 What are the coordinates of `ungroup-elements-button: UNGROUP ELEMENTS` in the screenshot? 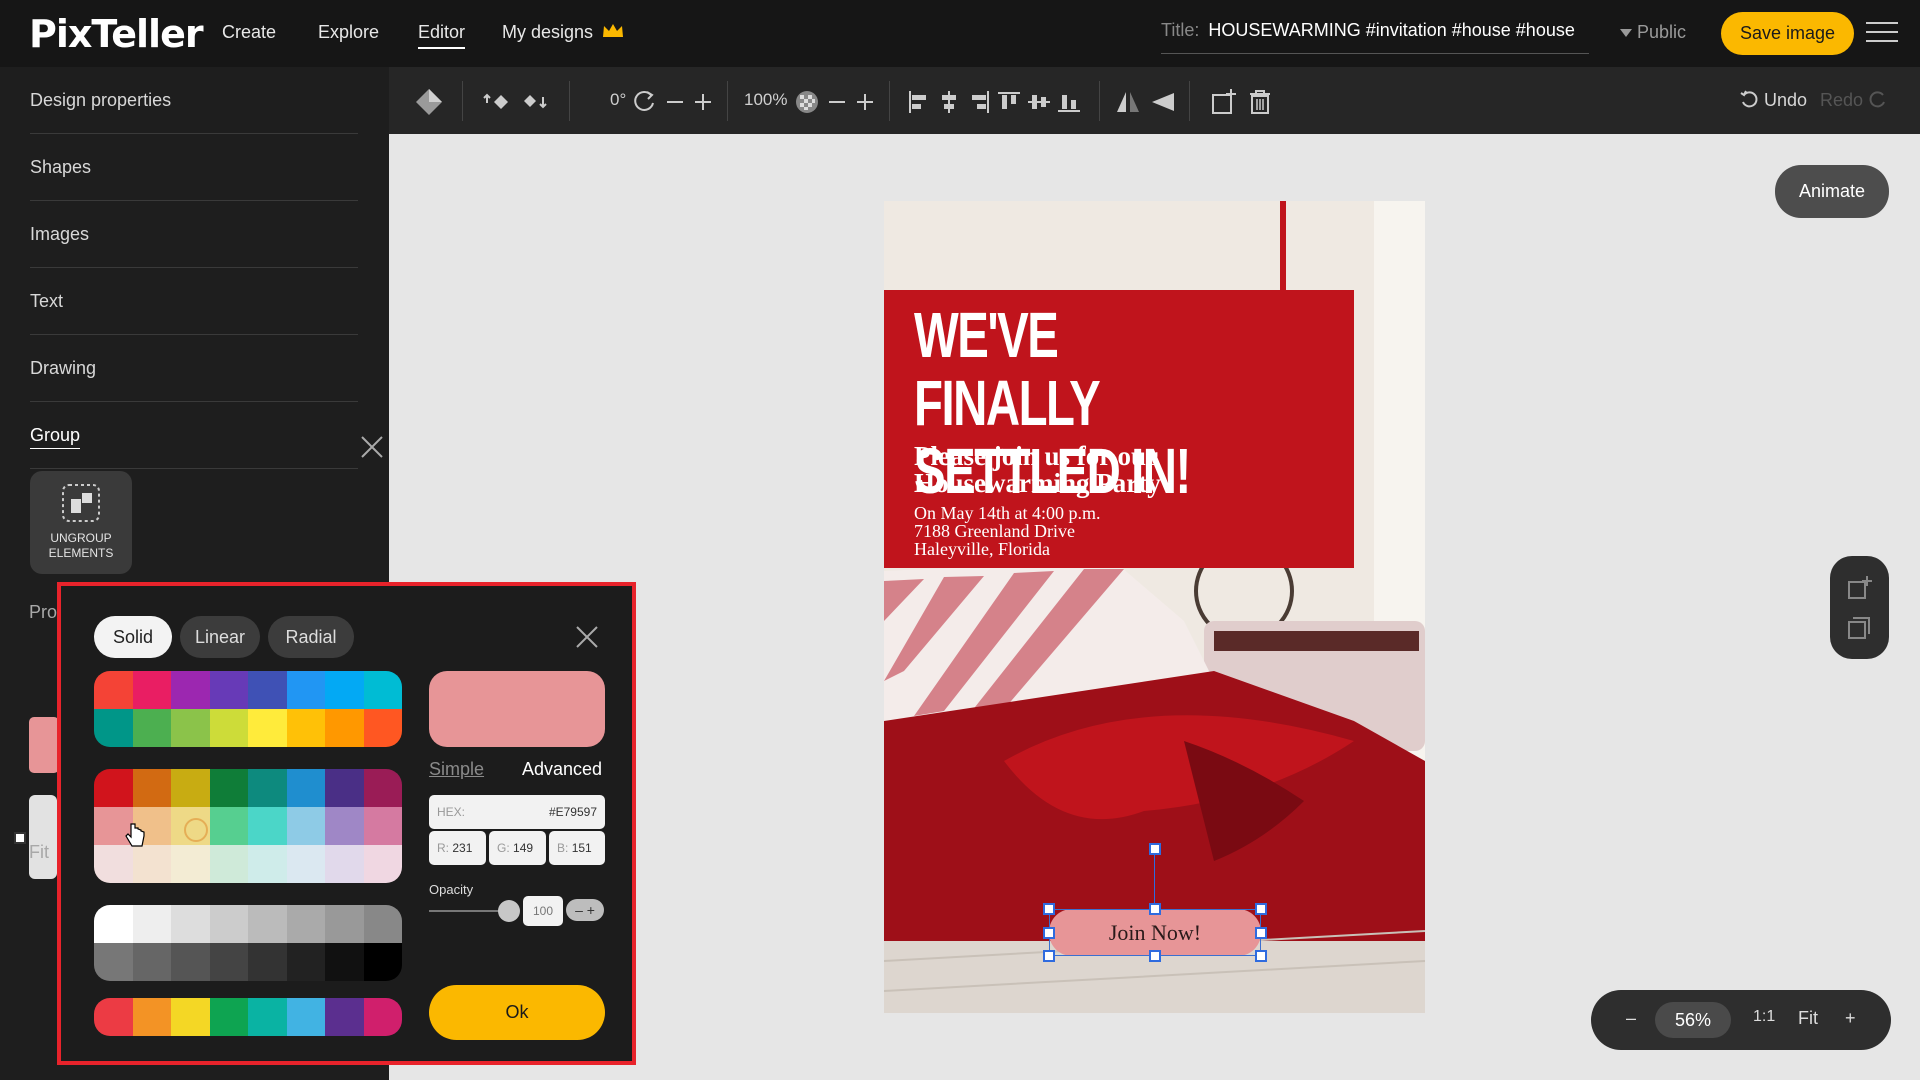 It's located at (81, 522).